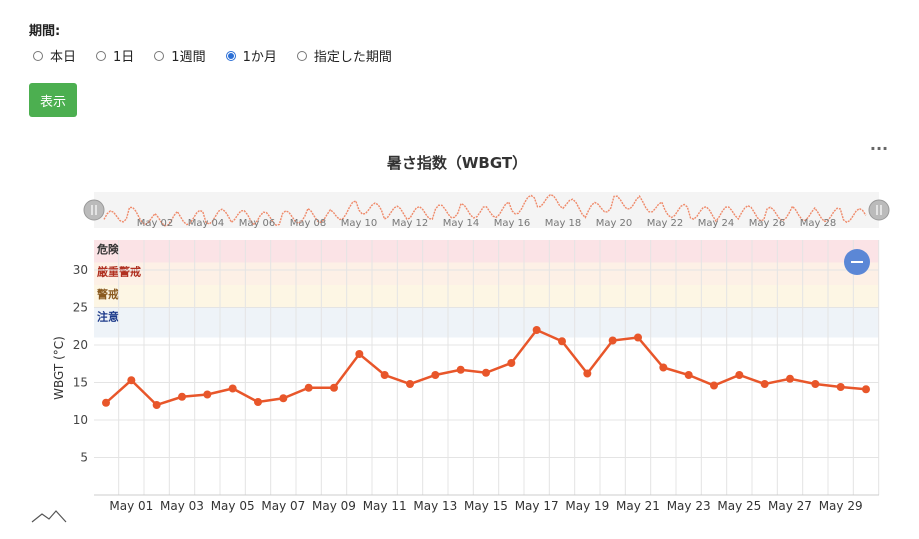  I want to click on x-tick-label: May 29, so click(841, 506).